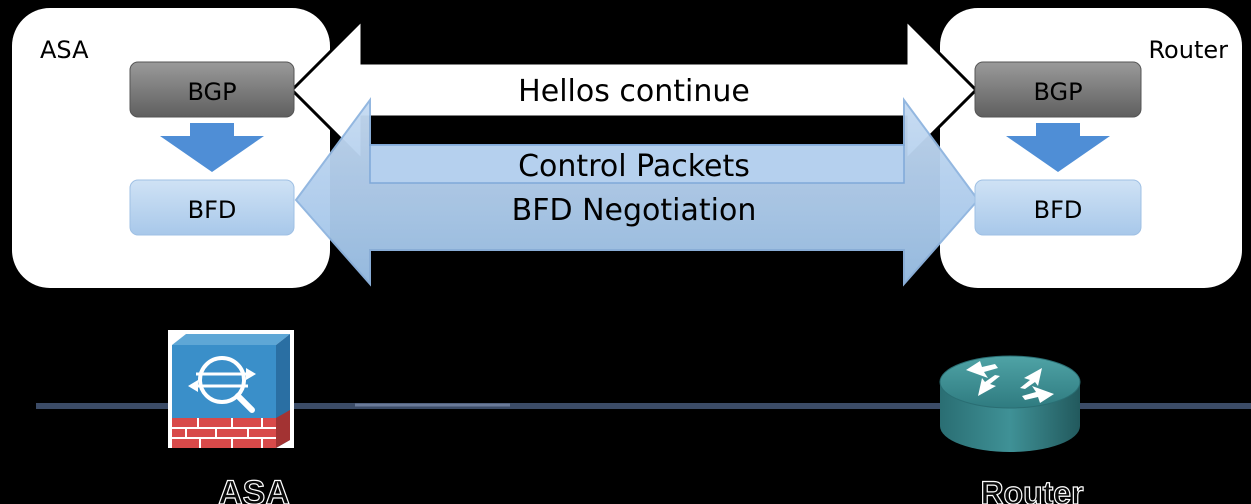 The image size is (1251, 504). What do you see at coordinates (64, 50) in the screenshot?
I see `asa-panel-label: ASA` at bounding box center [64, 50].